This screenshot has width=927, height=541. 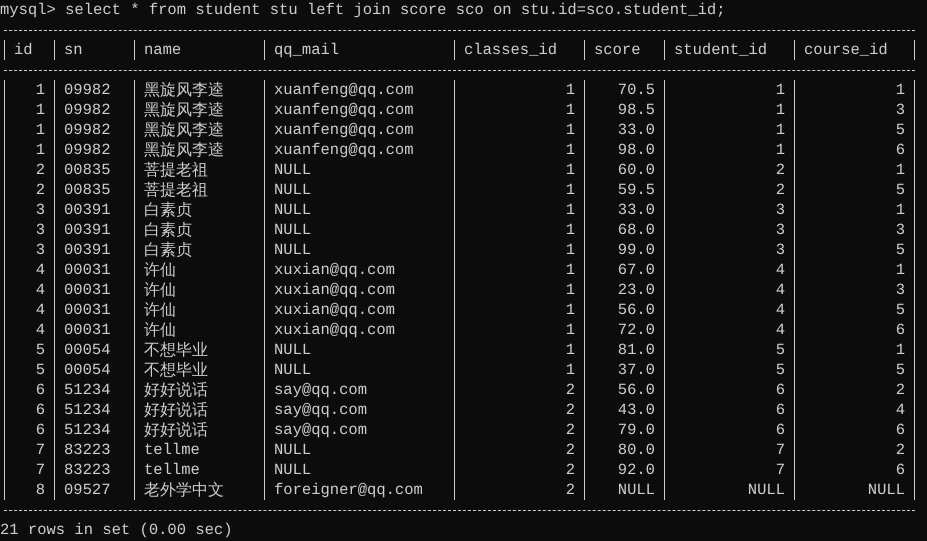 What do you see at coordinates (625, 250) in the screenshot?
I see `table-cell: 99.0` at bounding box center [625, 250].